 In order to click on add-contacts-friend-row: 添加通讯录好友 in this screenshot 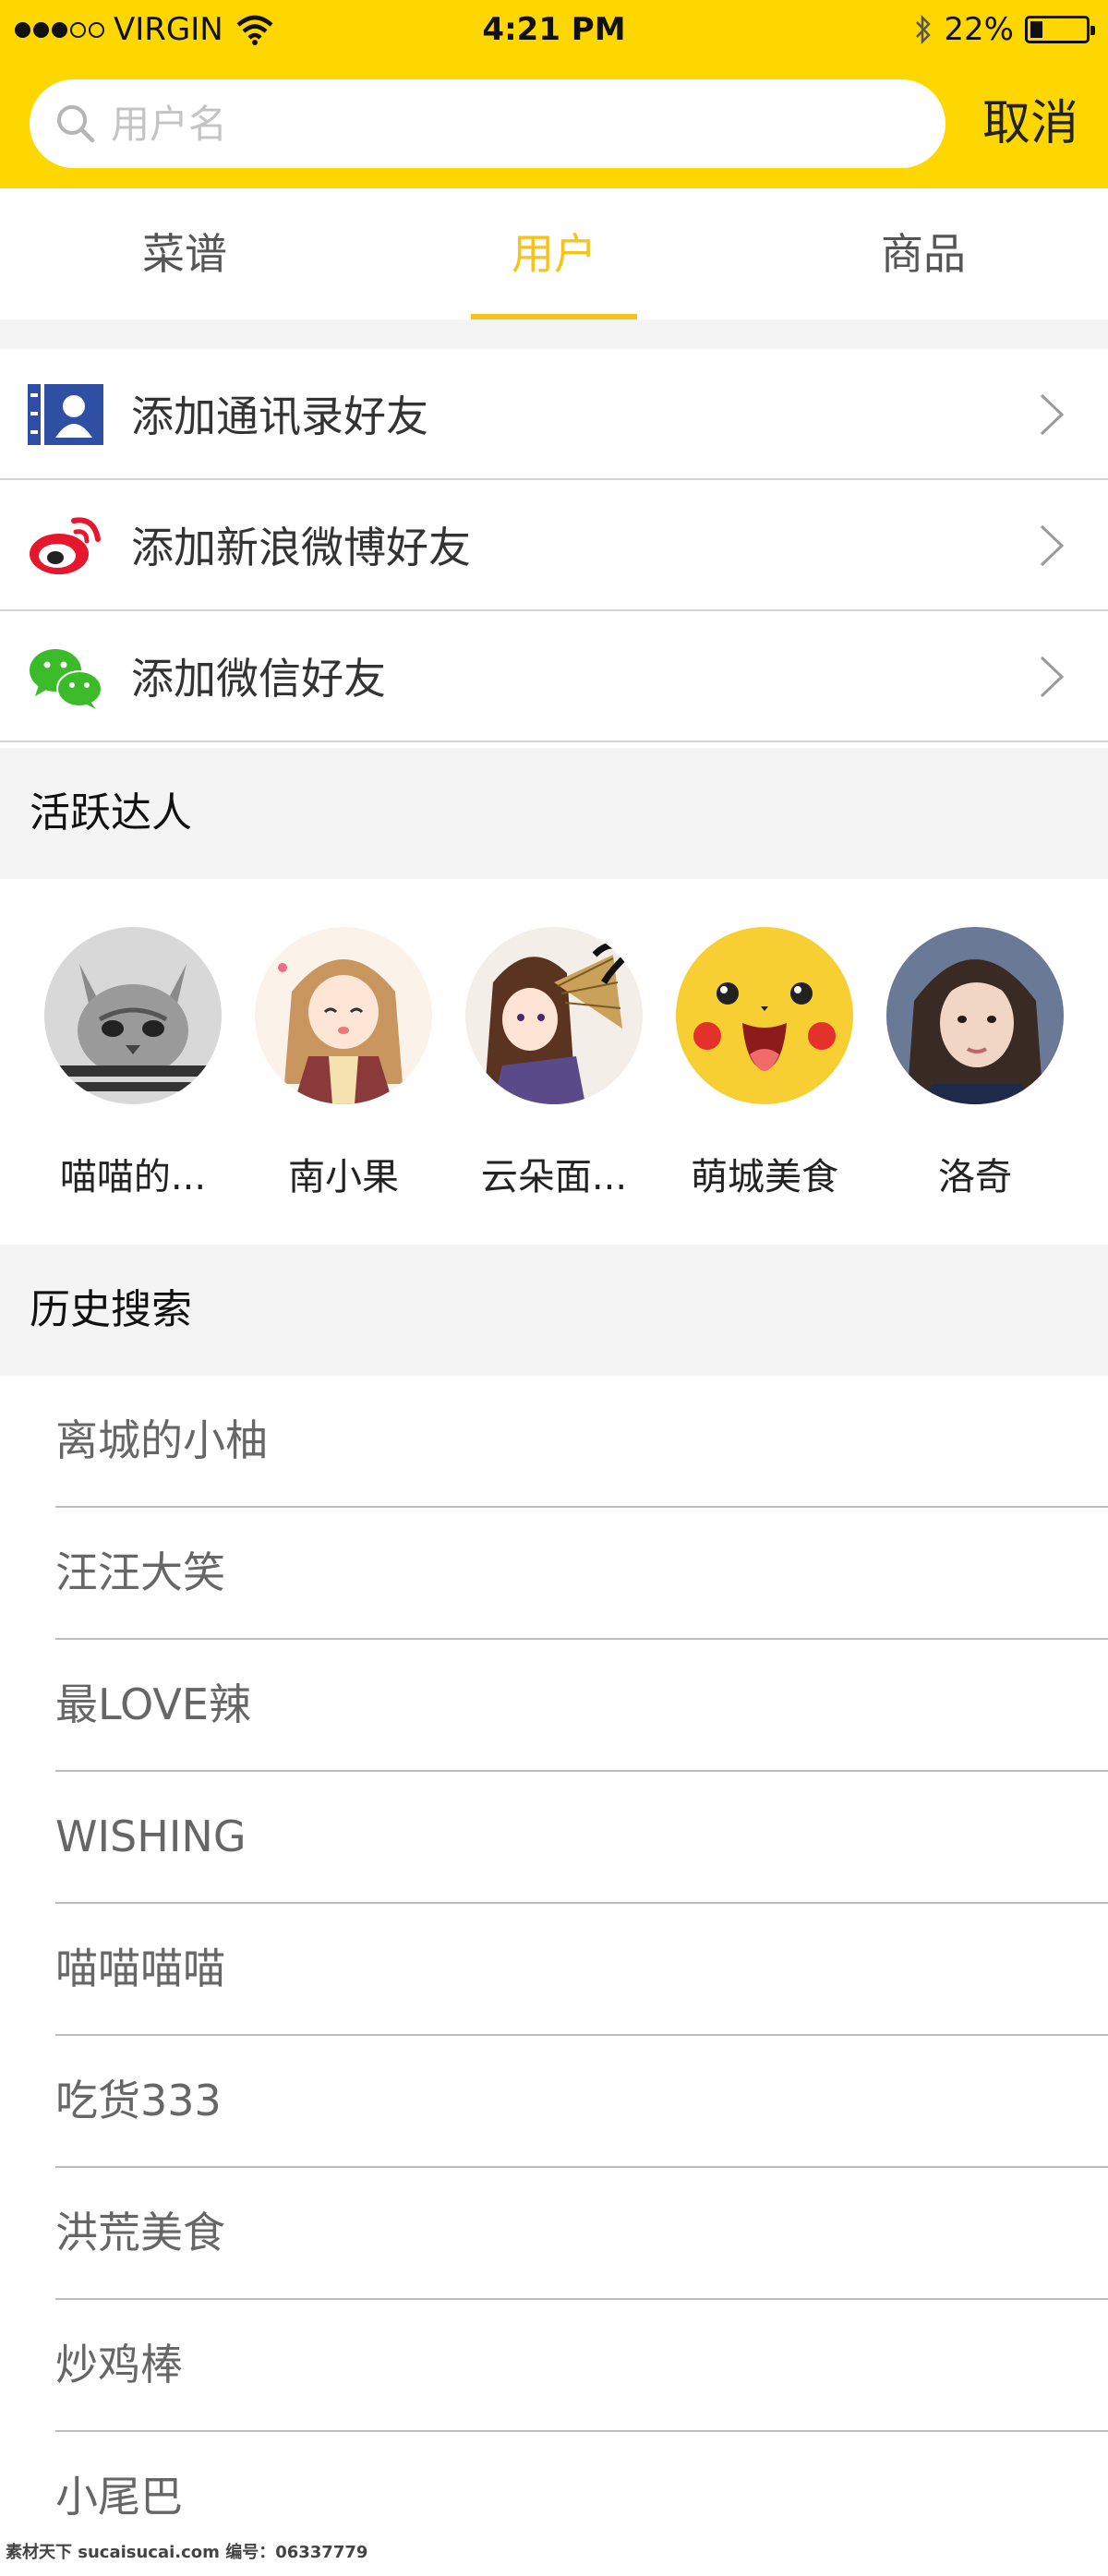, I will do `click(554, 414)`.